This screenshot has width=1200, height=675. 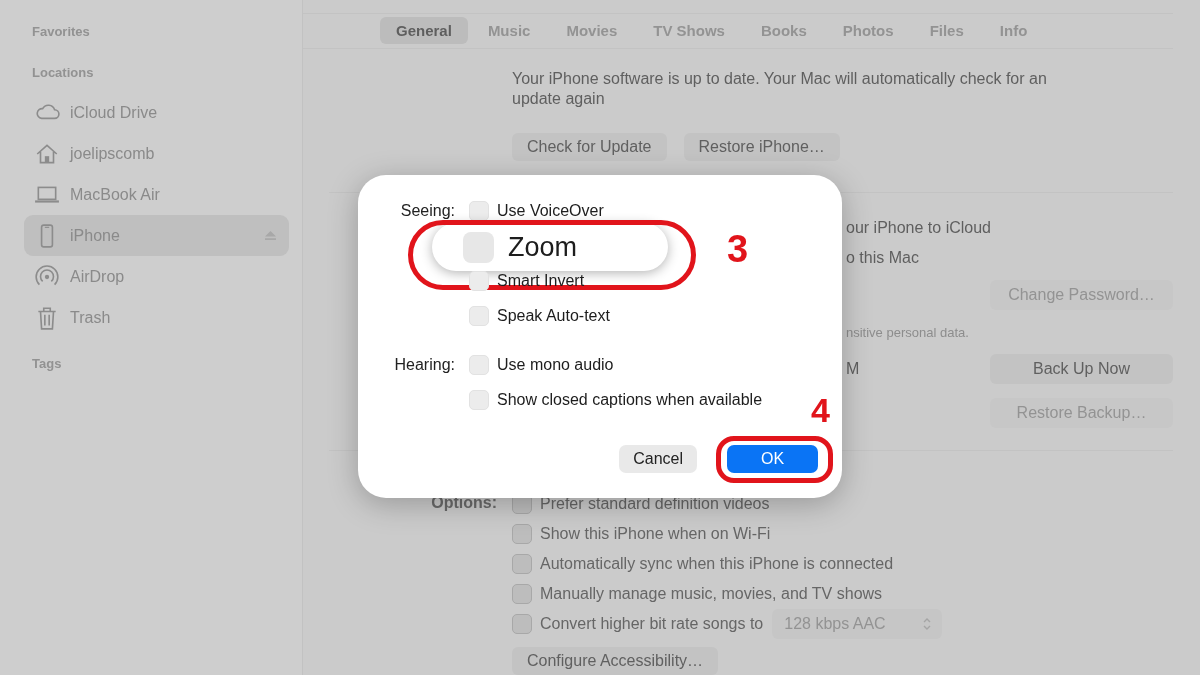 I want to click on section-heading: Favorites, so click(x=61, y=32).